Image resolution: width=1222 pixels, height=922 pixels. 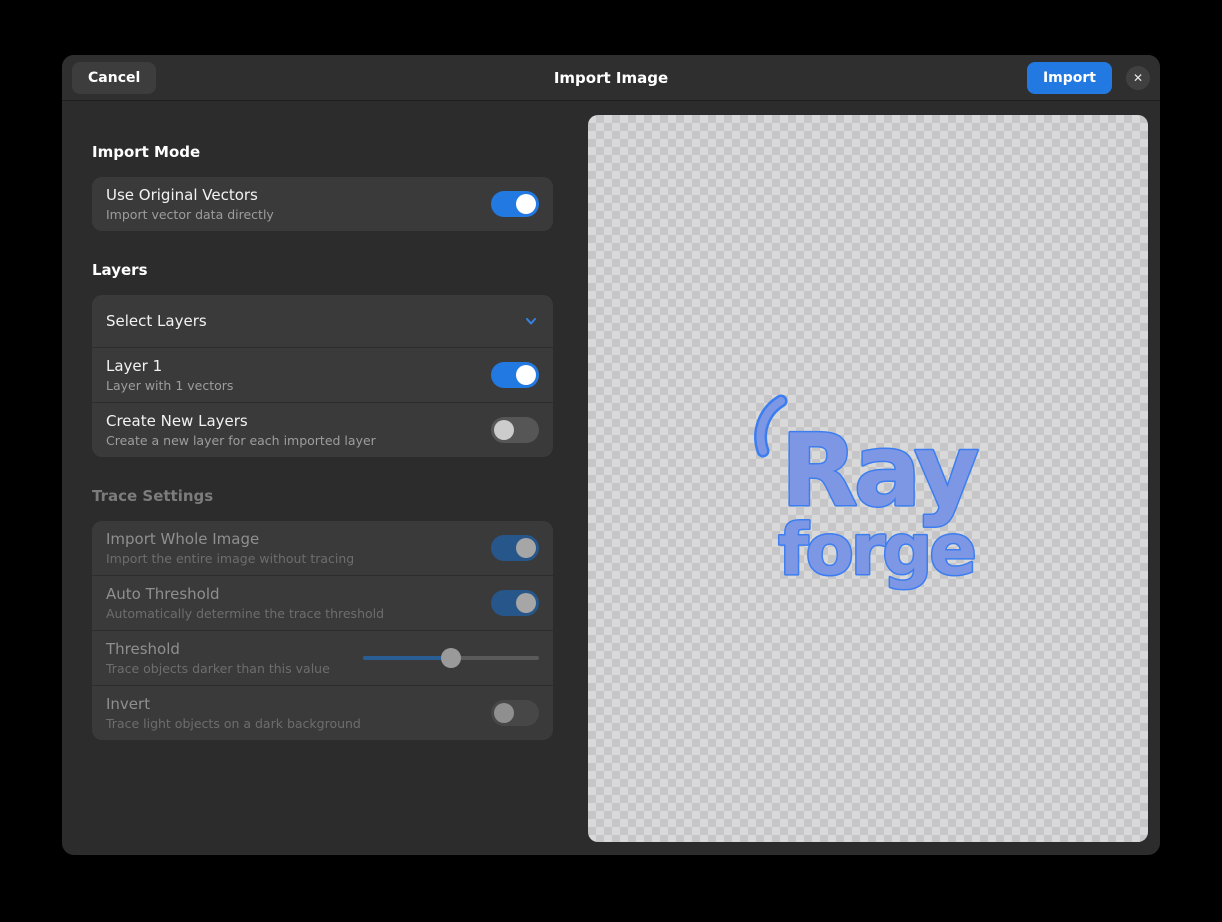 I want to click on header-actions: Import ✕, so click(x=1088, y=77).